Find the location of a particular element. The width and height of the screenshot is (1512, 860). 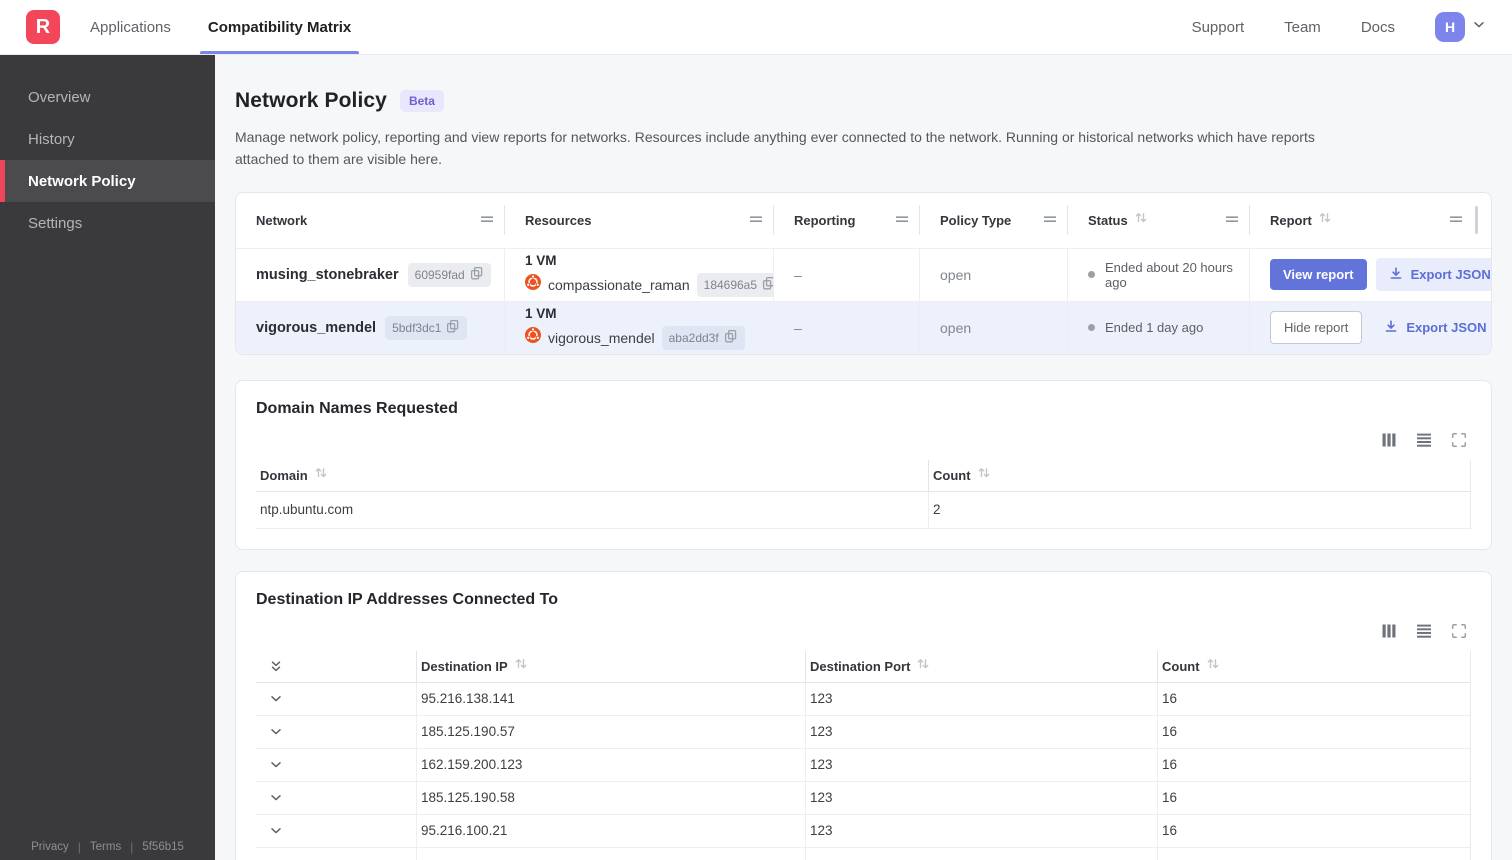

nav-link-team: Team is located at coordinates (1302, 27).